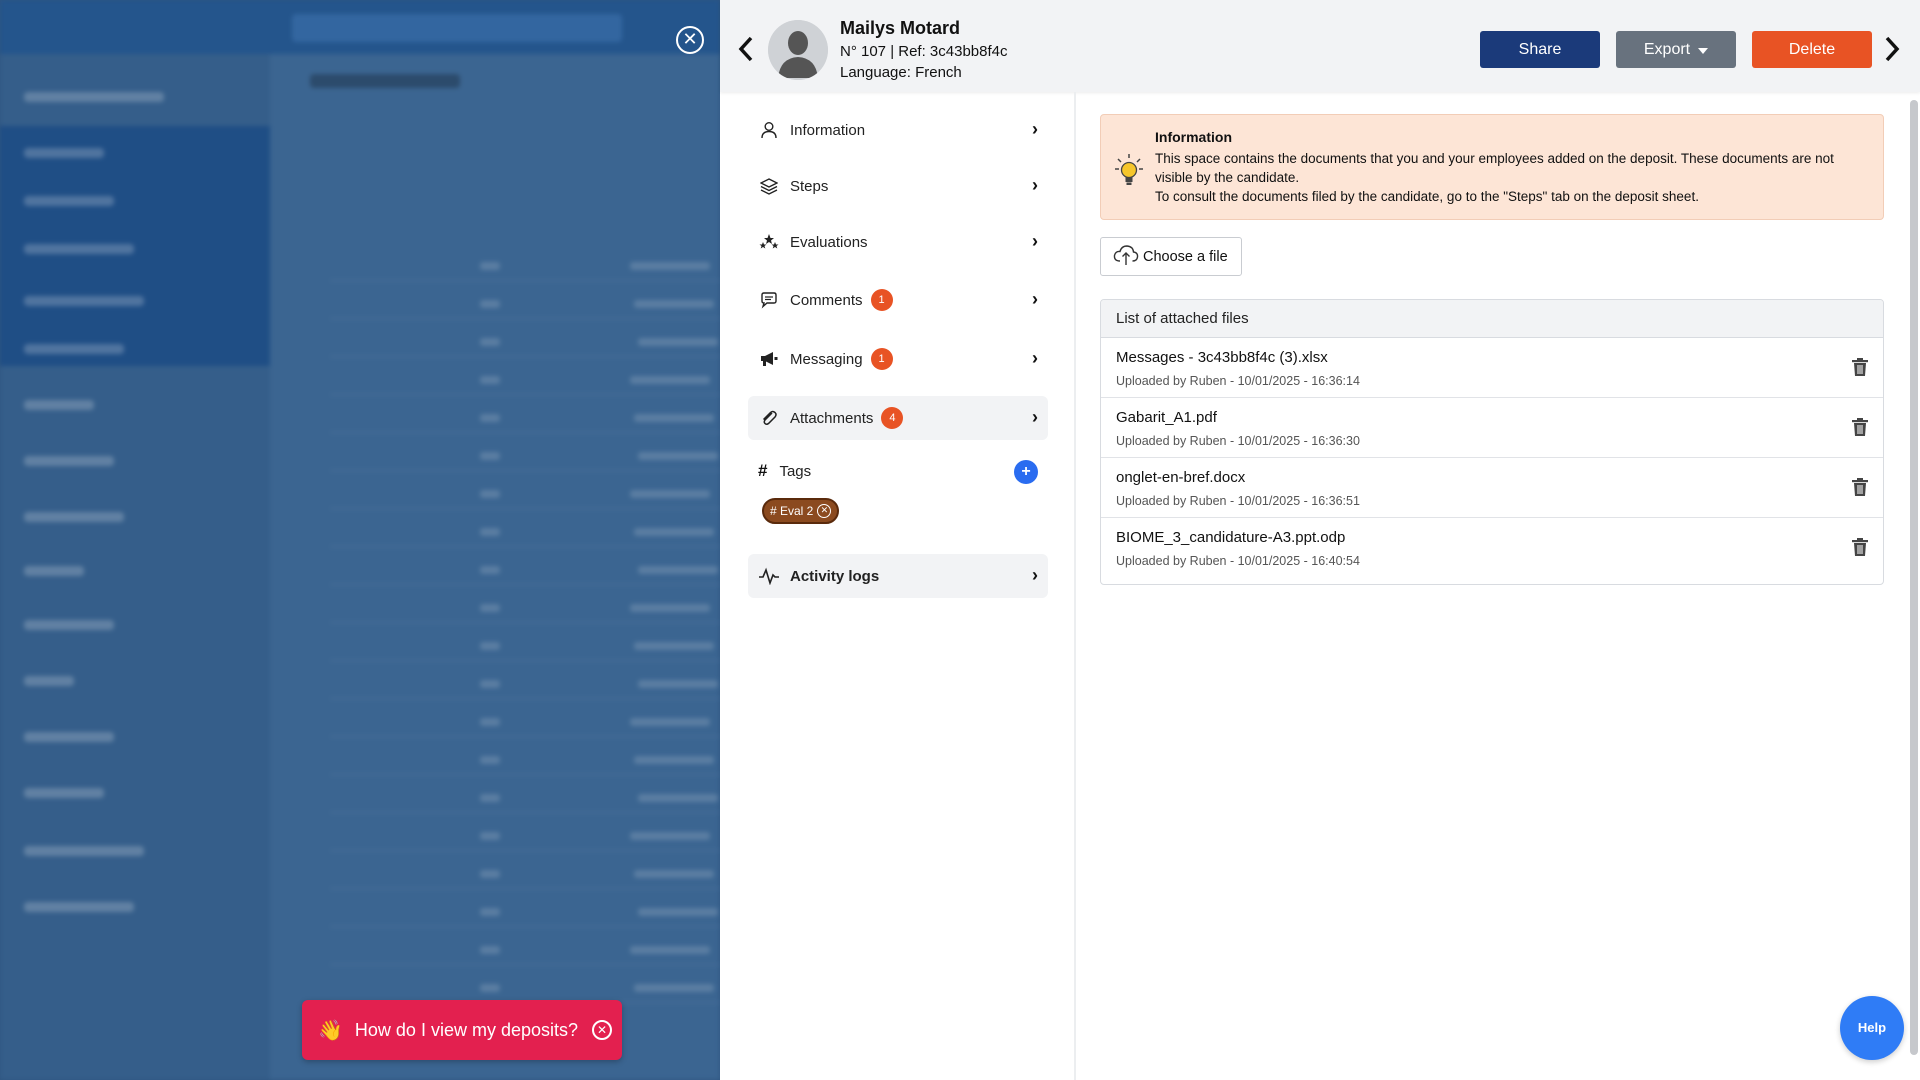 The width and height of the screenshot is (1920, 1080). Describe the element at coordinates (1872, 1028) in the screenshot. I see `help-button: Help` at that location.